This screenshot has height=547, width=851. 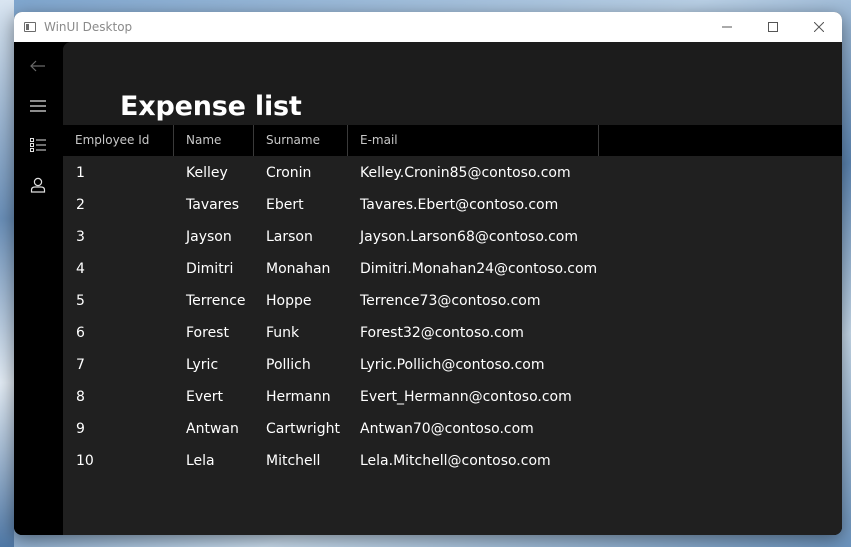 I want to click on cell-surname: Hoppe, so click(x=289, y=301).